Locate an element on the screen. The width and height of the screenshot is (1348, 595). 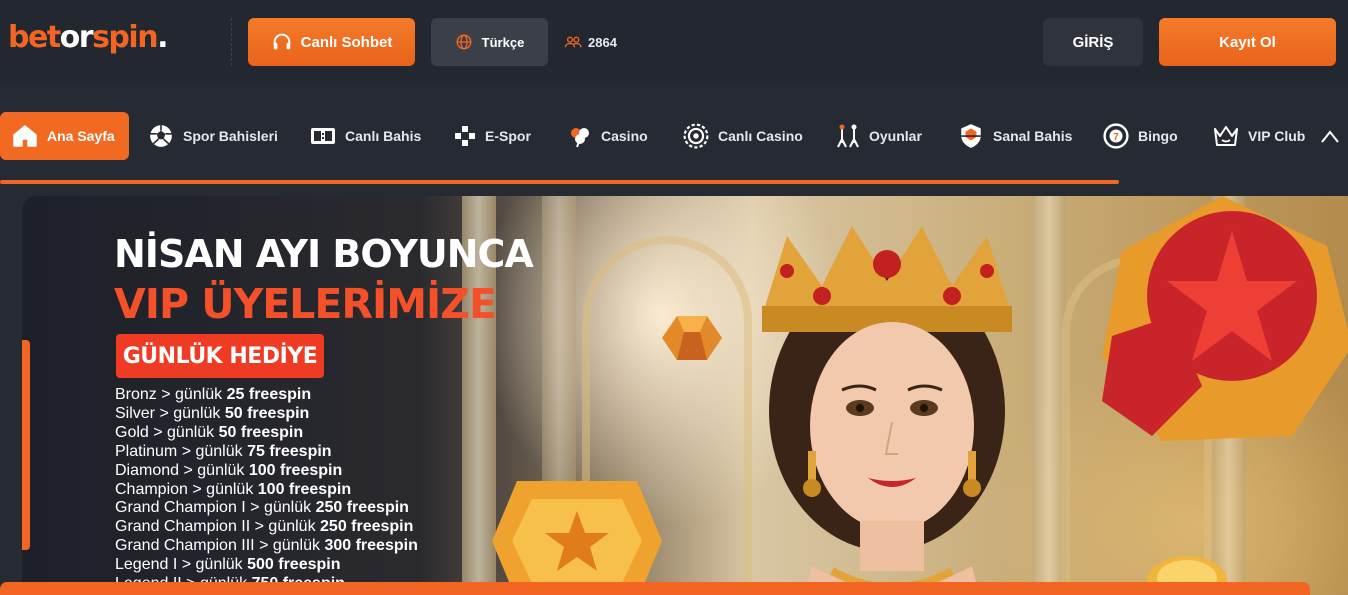
crown-icon is located at coordinates (1226, 136).